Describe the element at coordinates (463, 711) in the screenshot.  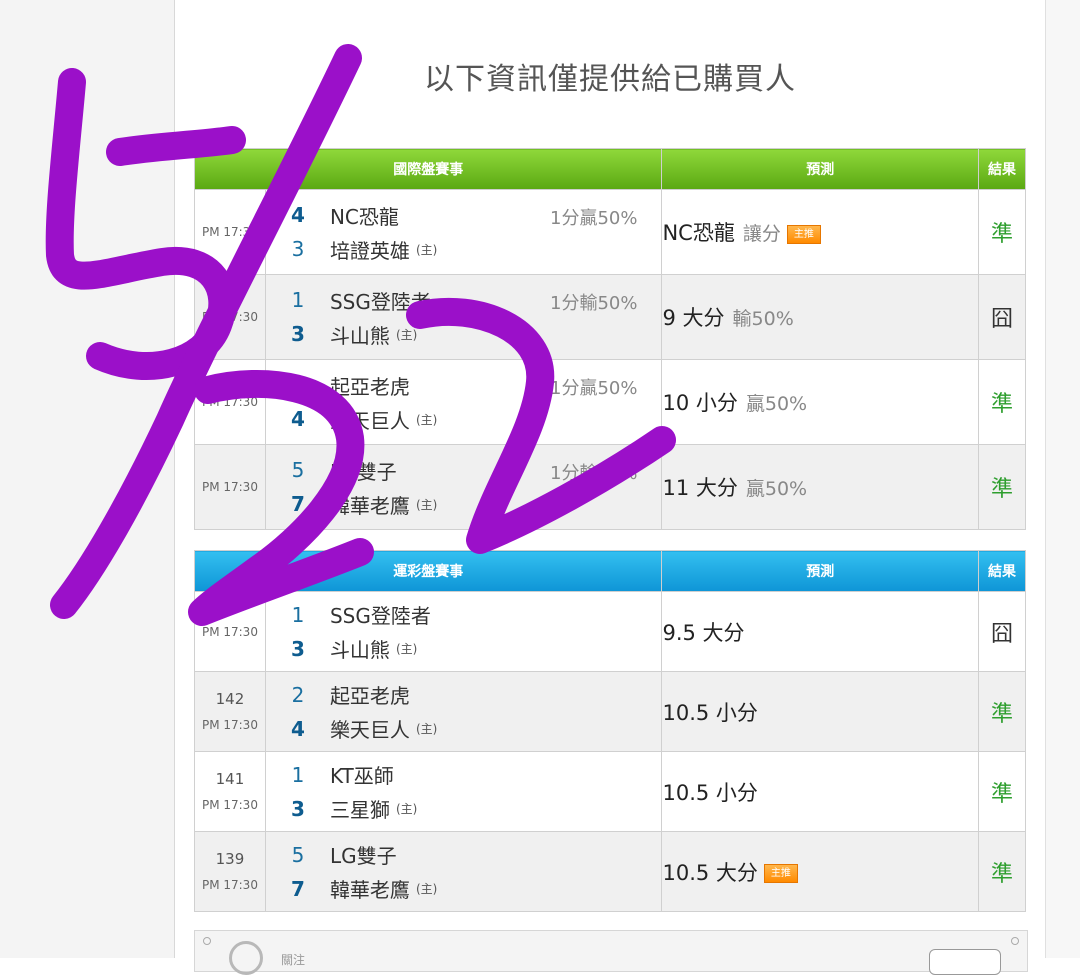
I see `teams-cell: 2 起亞老虎 4 樂天巨人 (主)` at that location.